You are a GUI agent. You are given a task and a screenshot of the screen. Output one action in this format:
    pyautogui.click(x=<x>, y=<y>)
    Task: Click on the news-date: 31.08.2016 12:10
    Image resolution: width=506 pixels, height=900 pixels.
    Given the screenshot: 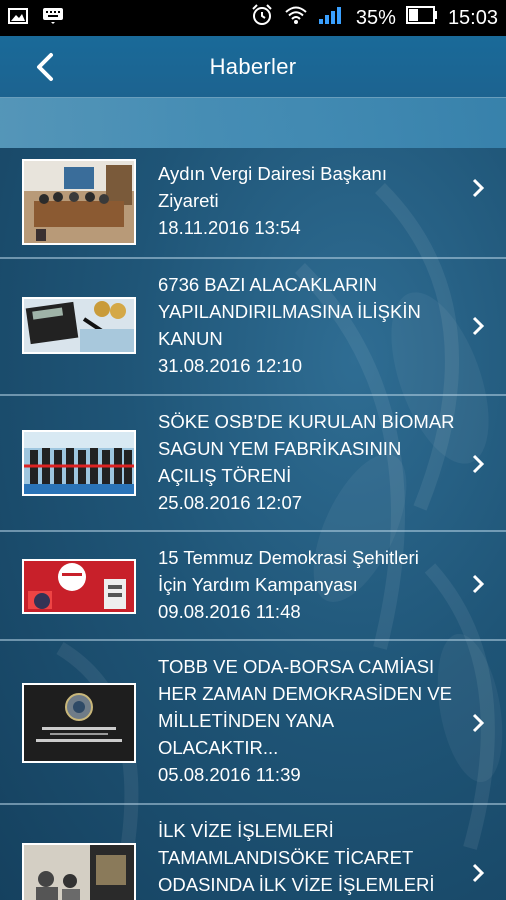 What is the action you would take?
    pyautogui.click(x=230, y=365)
    